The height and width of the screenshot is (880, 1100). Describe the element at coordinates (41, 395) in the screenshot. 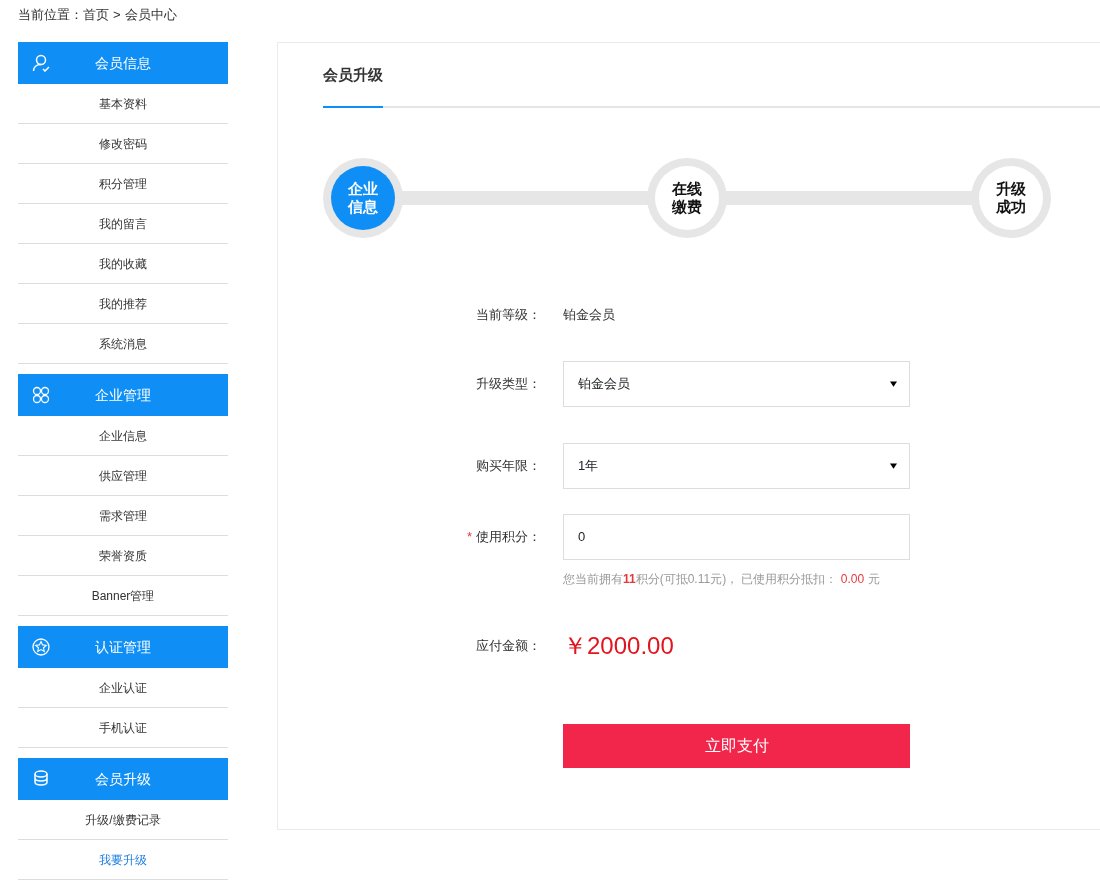

I see `four-circles-icon` at that location.